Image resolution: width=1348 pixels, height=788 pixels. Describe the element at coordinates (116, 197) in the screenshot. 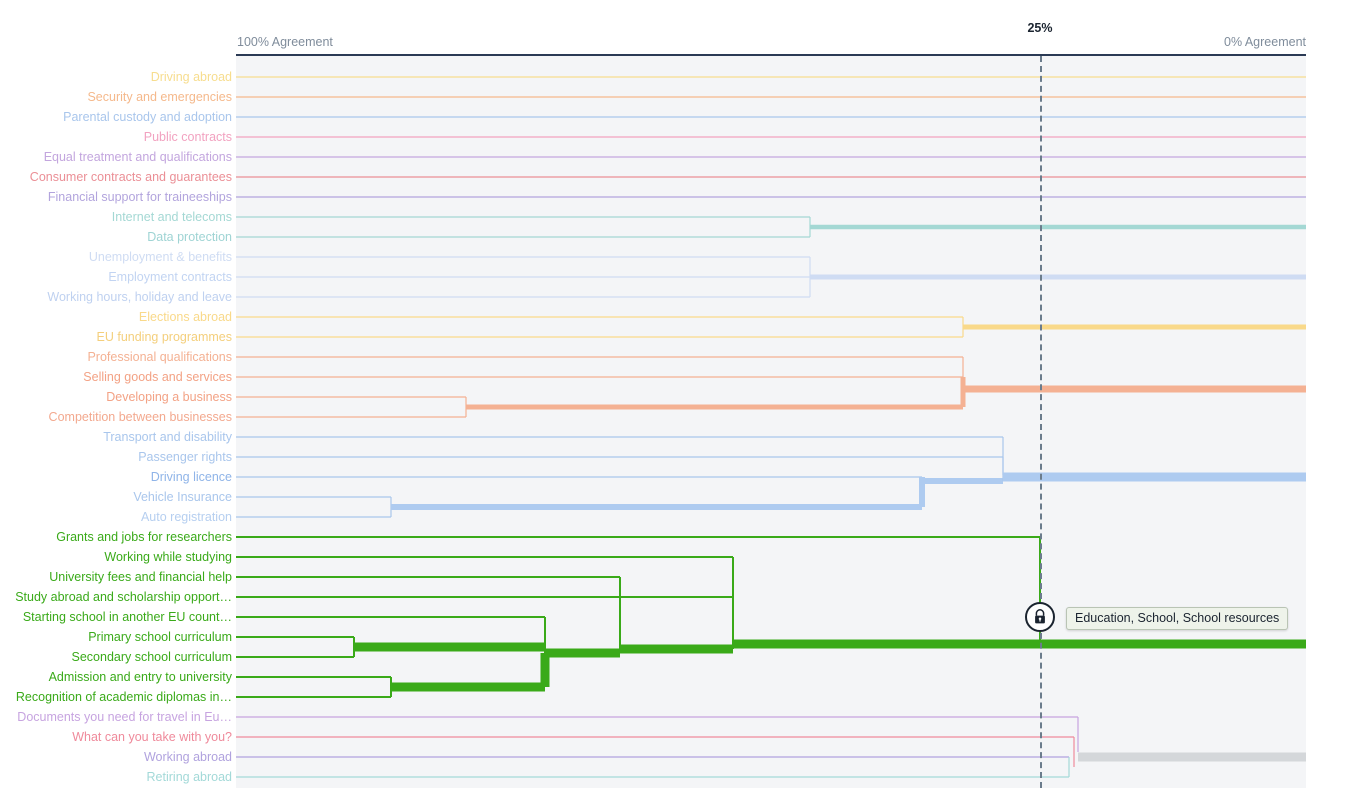

I see `leaf-label: Financial support for traineeships` at that location.